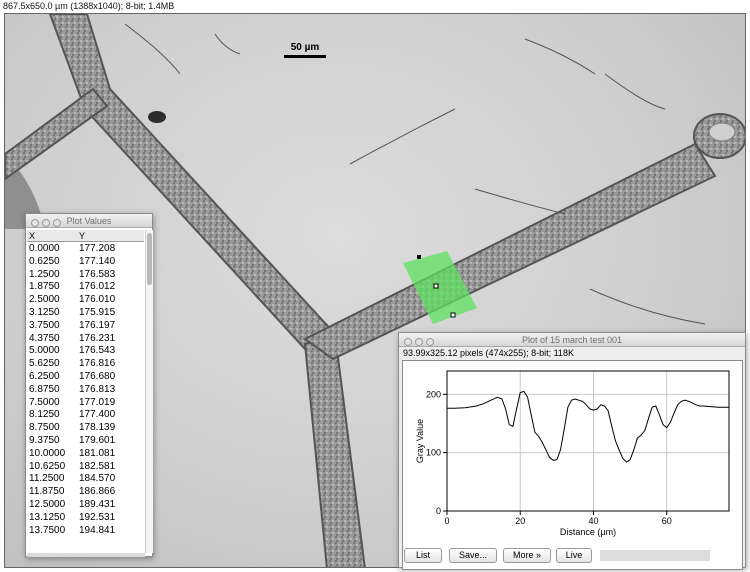 The height and width of the screenshot is (572, 750). Describe the element at coordinates (446, 521) in the screenshot. I see `x-tick-label: 0` at that location.